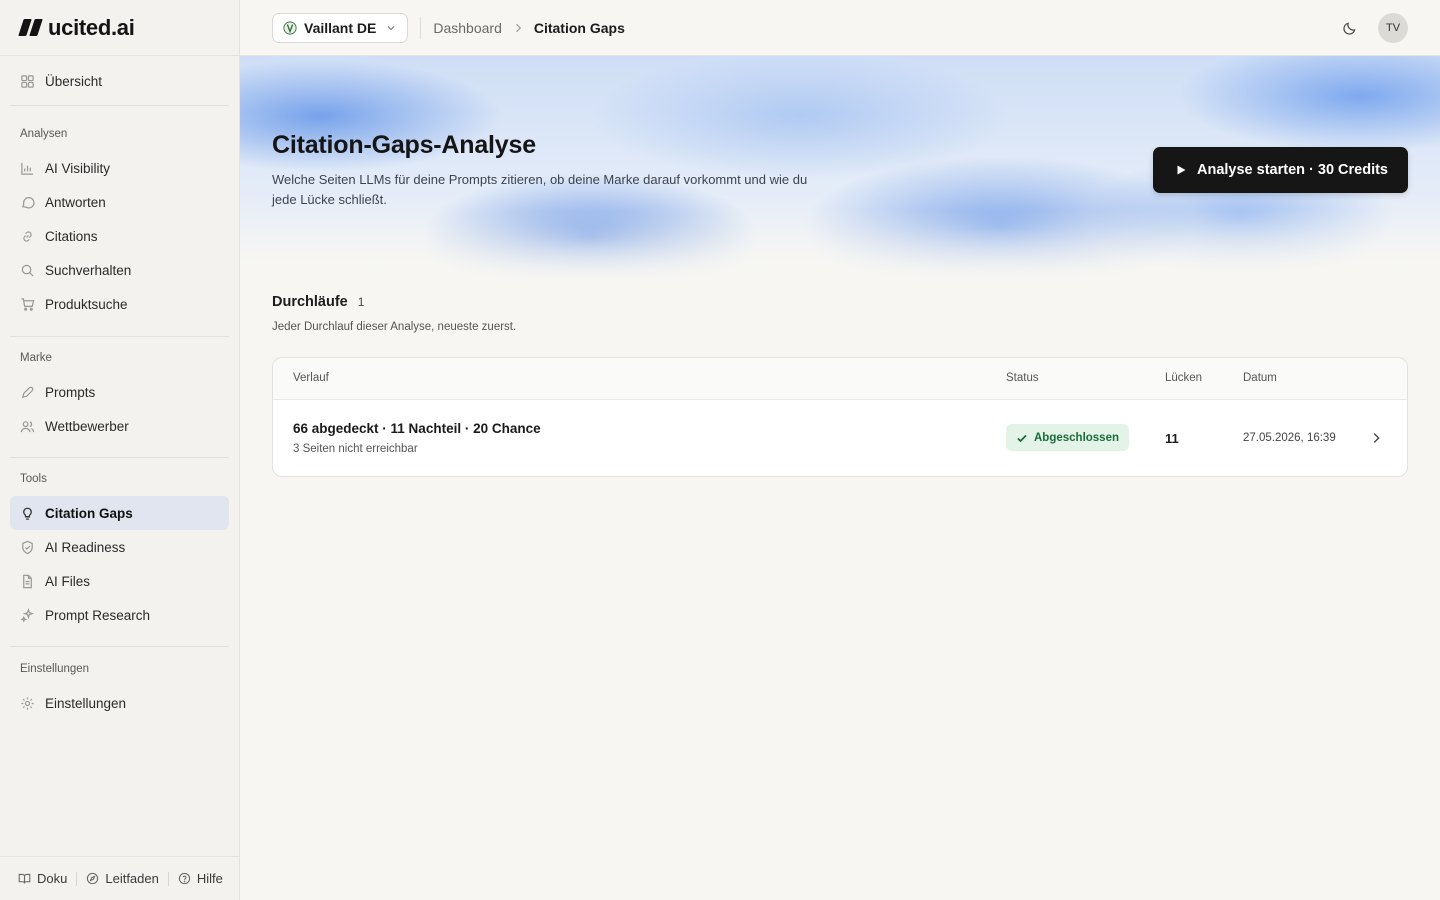 The width and height of the screenshot is (1440, 900). I want to click on sidebar-item-label: Citations, so click(71, 236).